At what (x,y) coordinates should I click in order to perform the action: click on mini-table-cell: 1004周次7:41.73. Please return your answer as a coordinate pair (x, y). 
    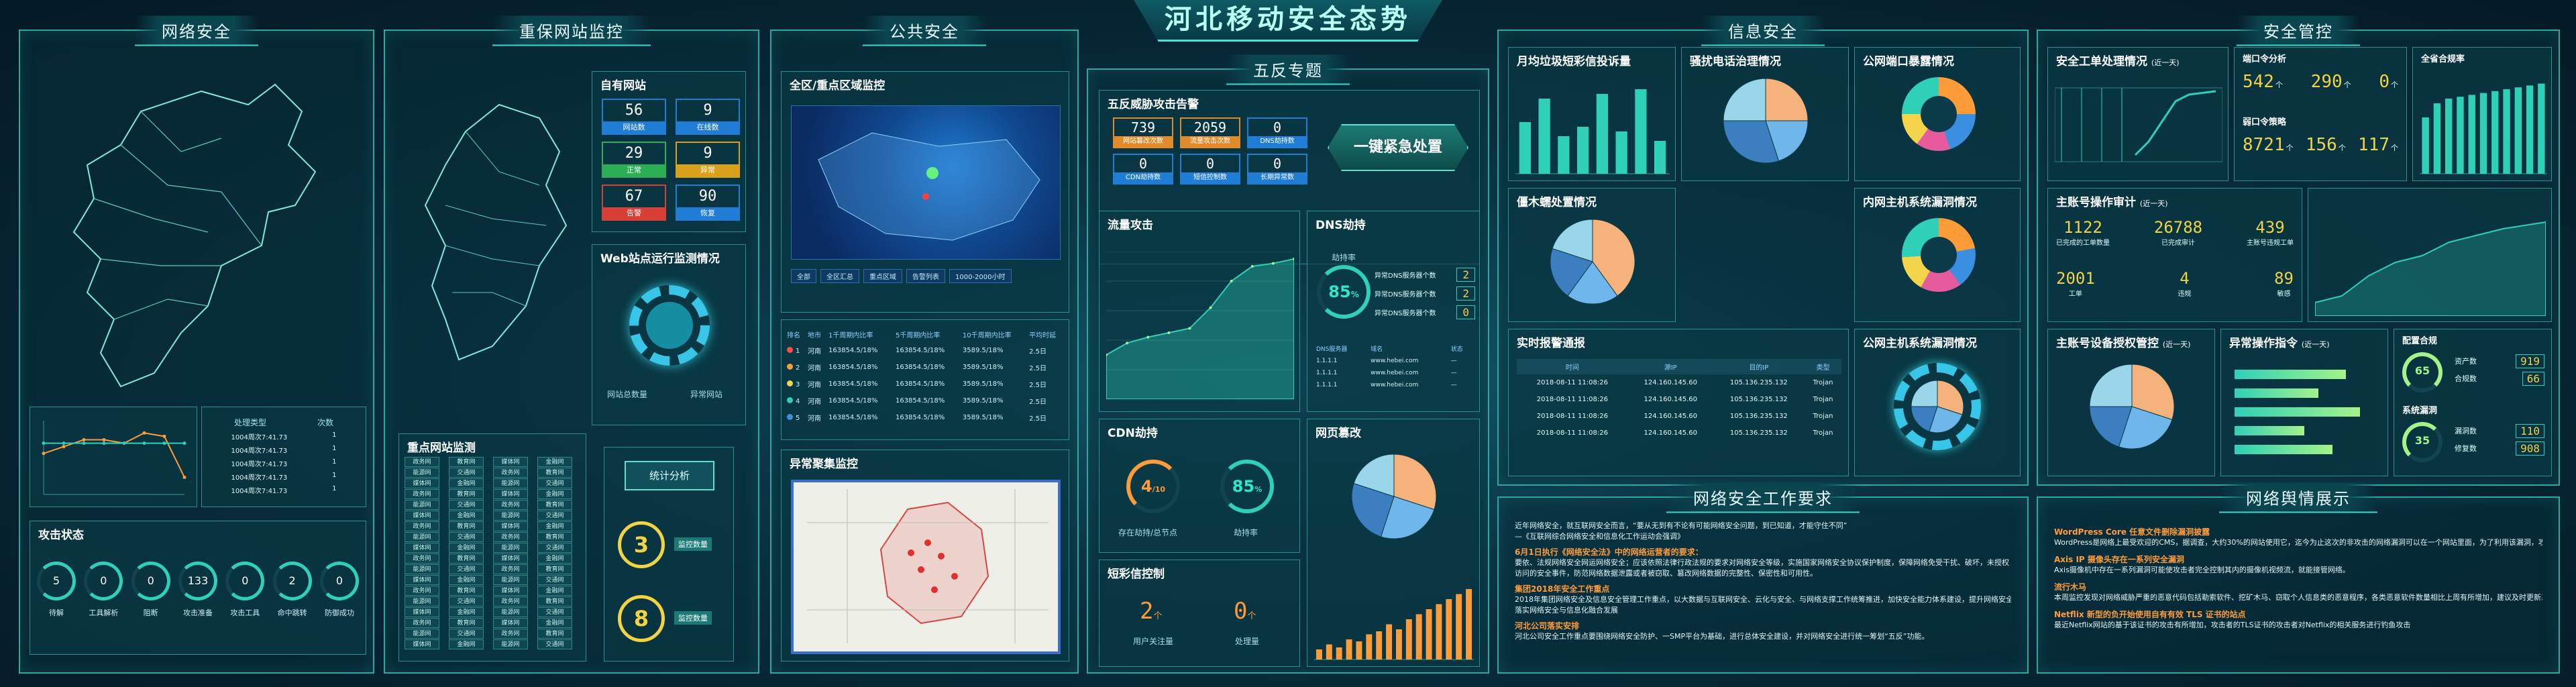
    Looking at the image, I should click on (259, 491).